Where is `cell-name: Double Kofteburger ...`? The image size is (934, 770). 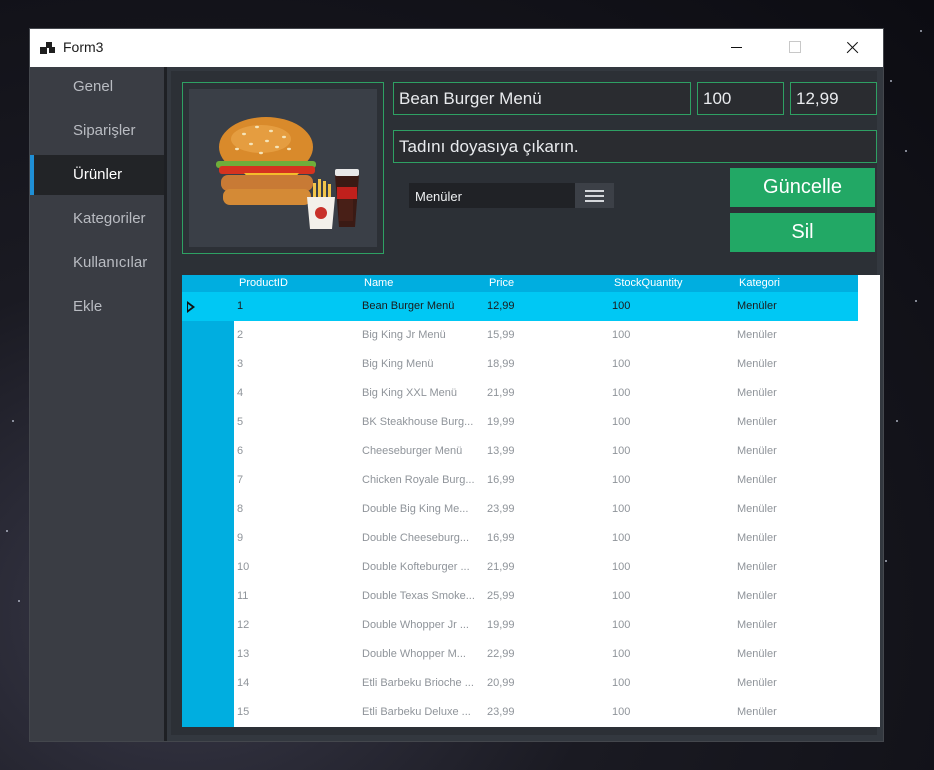
cell-name: Double Kofteburger ... is located at coordinates (421, 567).